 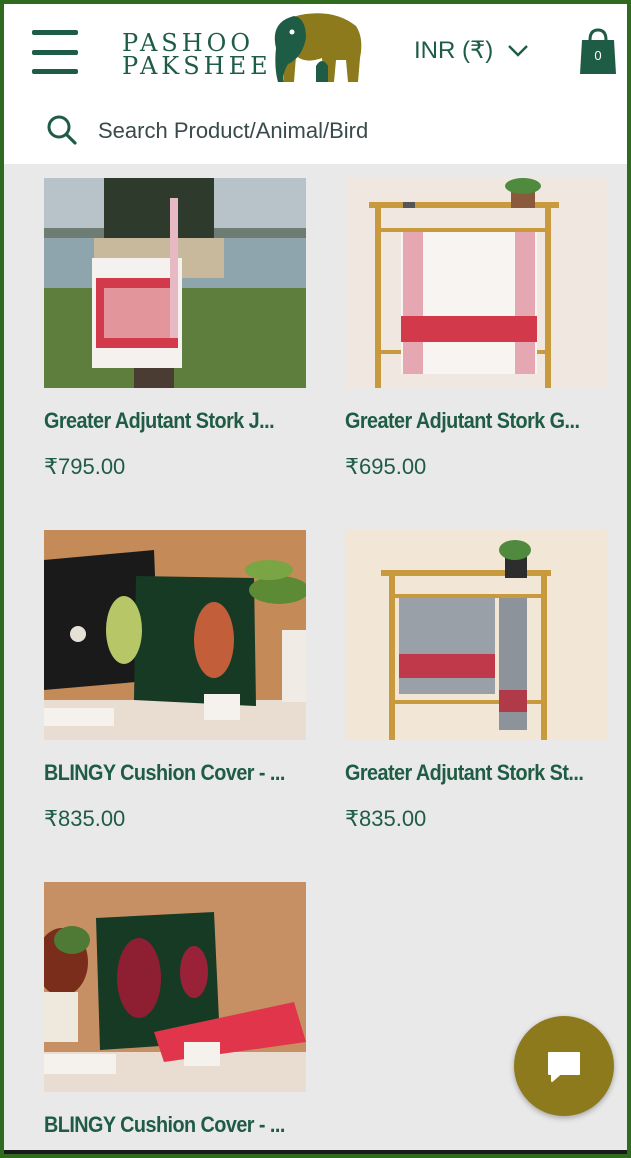 What do you see at coordinates (55, 52) in the screenshot?
I see `menu-icon` at bounding box center [55, 52].